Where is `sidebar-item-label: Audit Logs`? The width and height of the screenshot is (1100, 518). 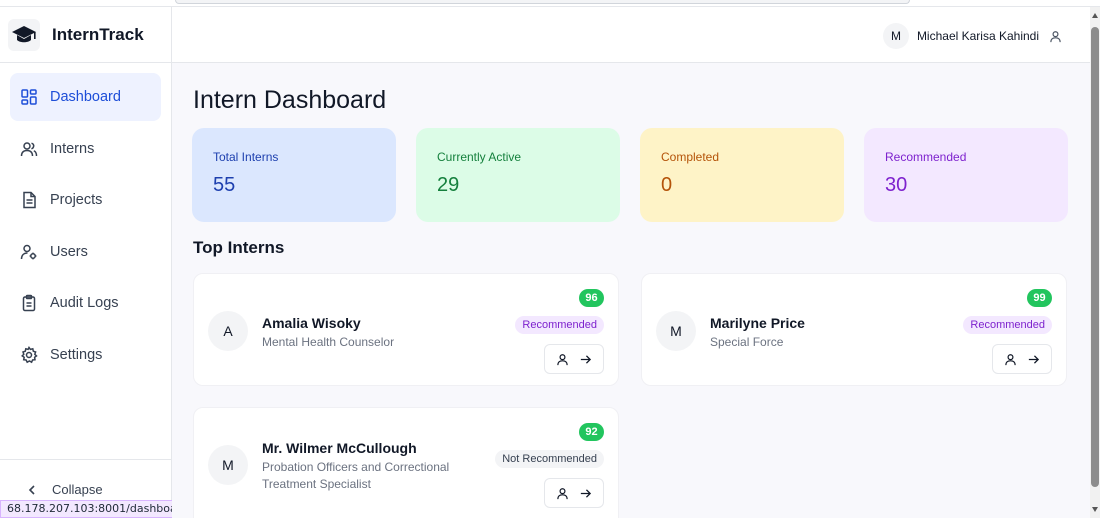 sidebar-item-label: Audit Logs is located at coordinates (84, 303).